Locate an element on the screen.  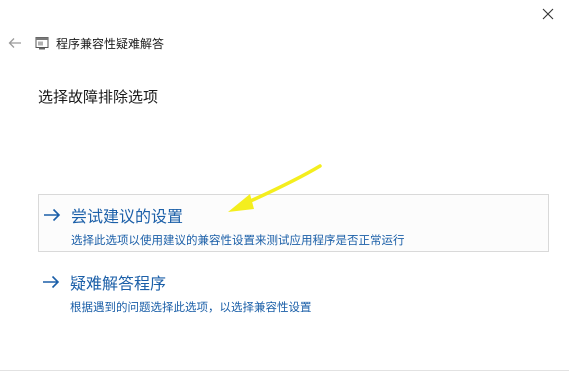
back-button is located at coordinates (15, 43).